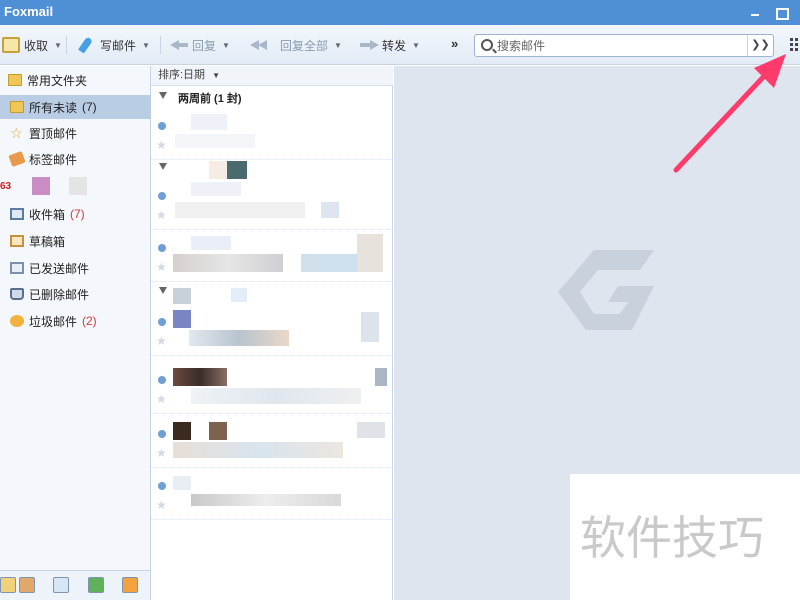 The height and width of the screenshot is (600, 800). What do you see at coordinates (760, 45) in the screenshot?
I see `chevron-down-icon: ❯❯` at bounding box center [760, 45].